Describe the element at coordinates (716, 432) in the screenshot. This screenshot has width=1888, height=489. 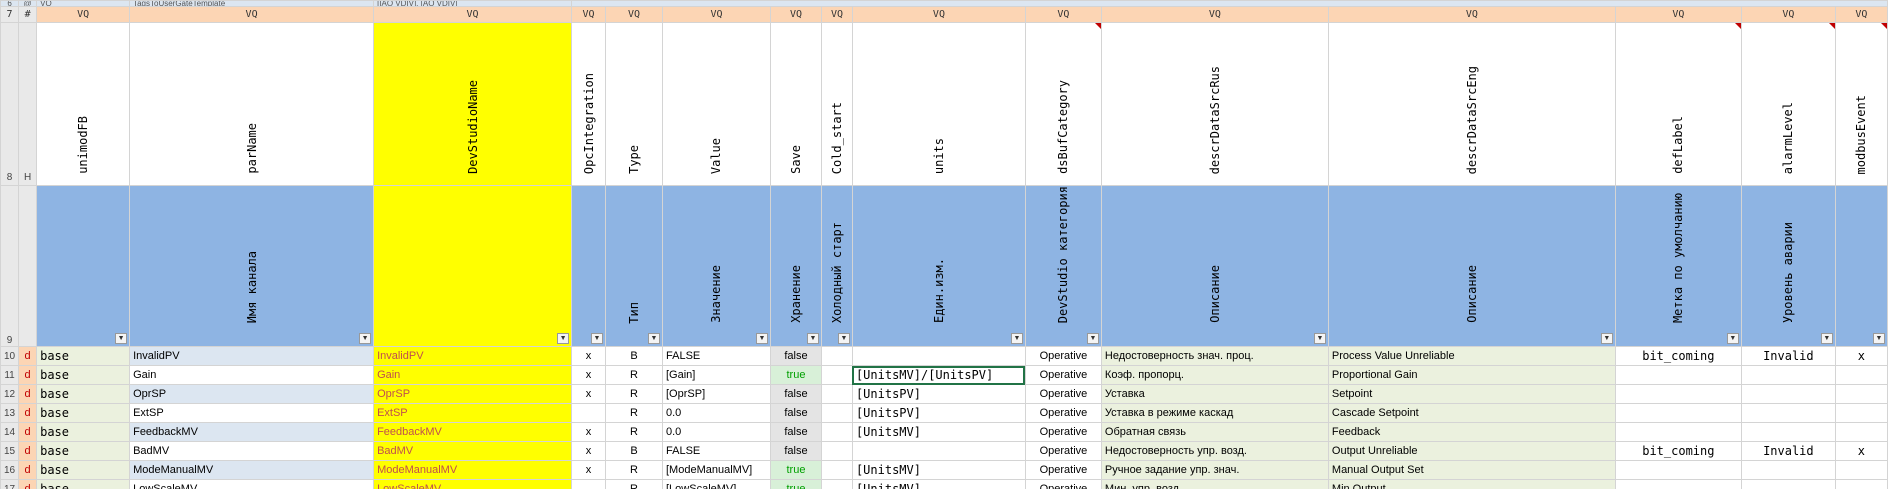
I see `cell-value: 0.0` at that location.